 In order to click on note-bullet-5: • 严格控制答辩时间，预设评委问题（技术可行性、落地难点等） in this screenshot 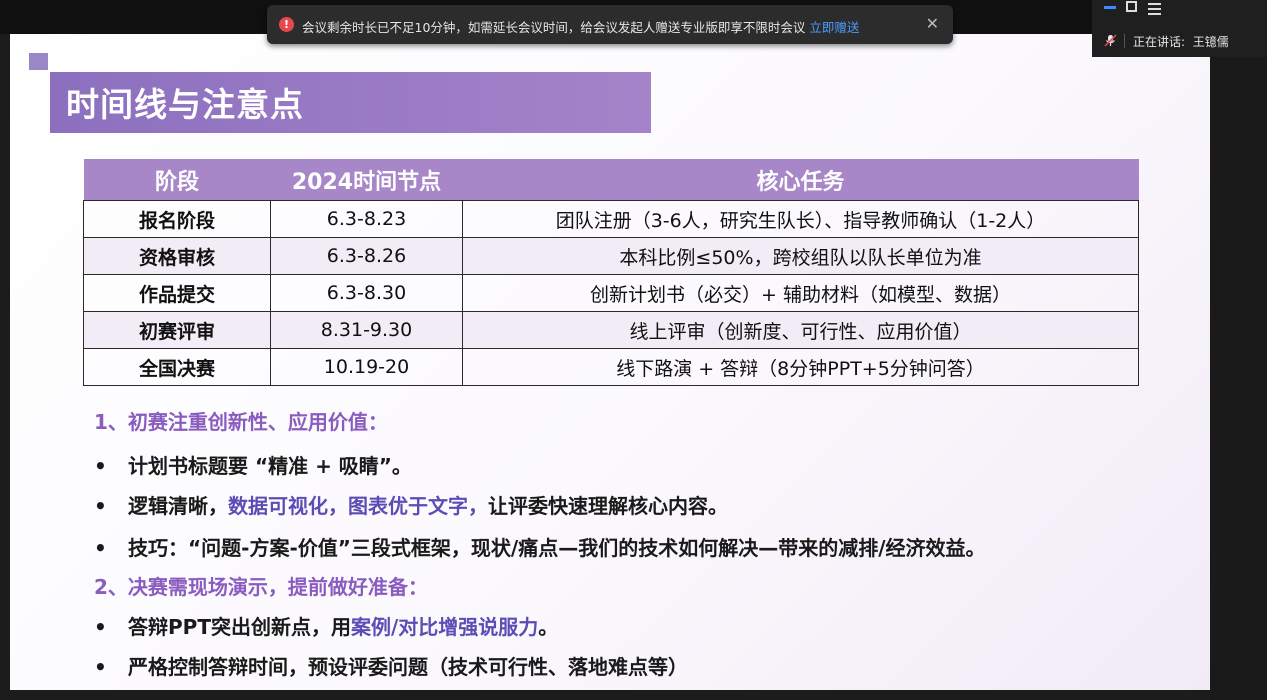, I will do `click(391, 665)`.